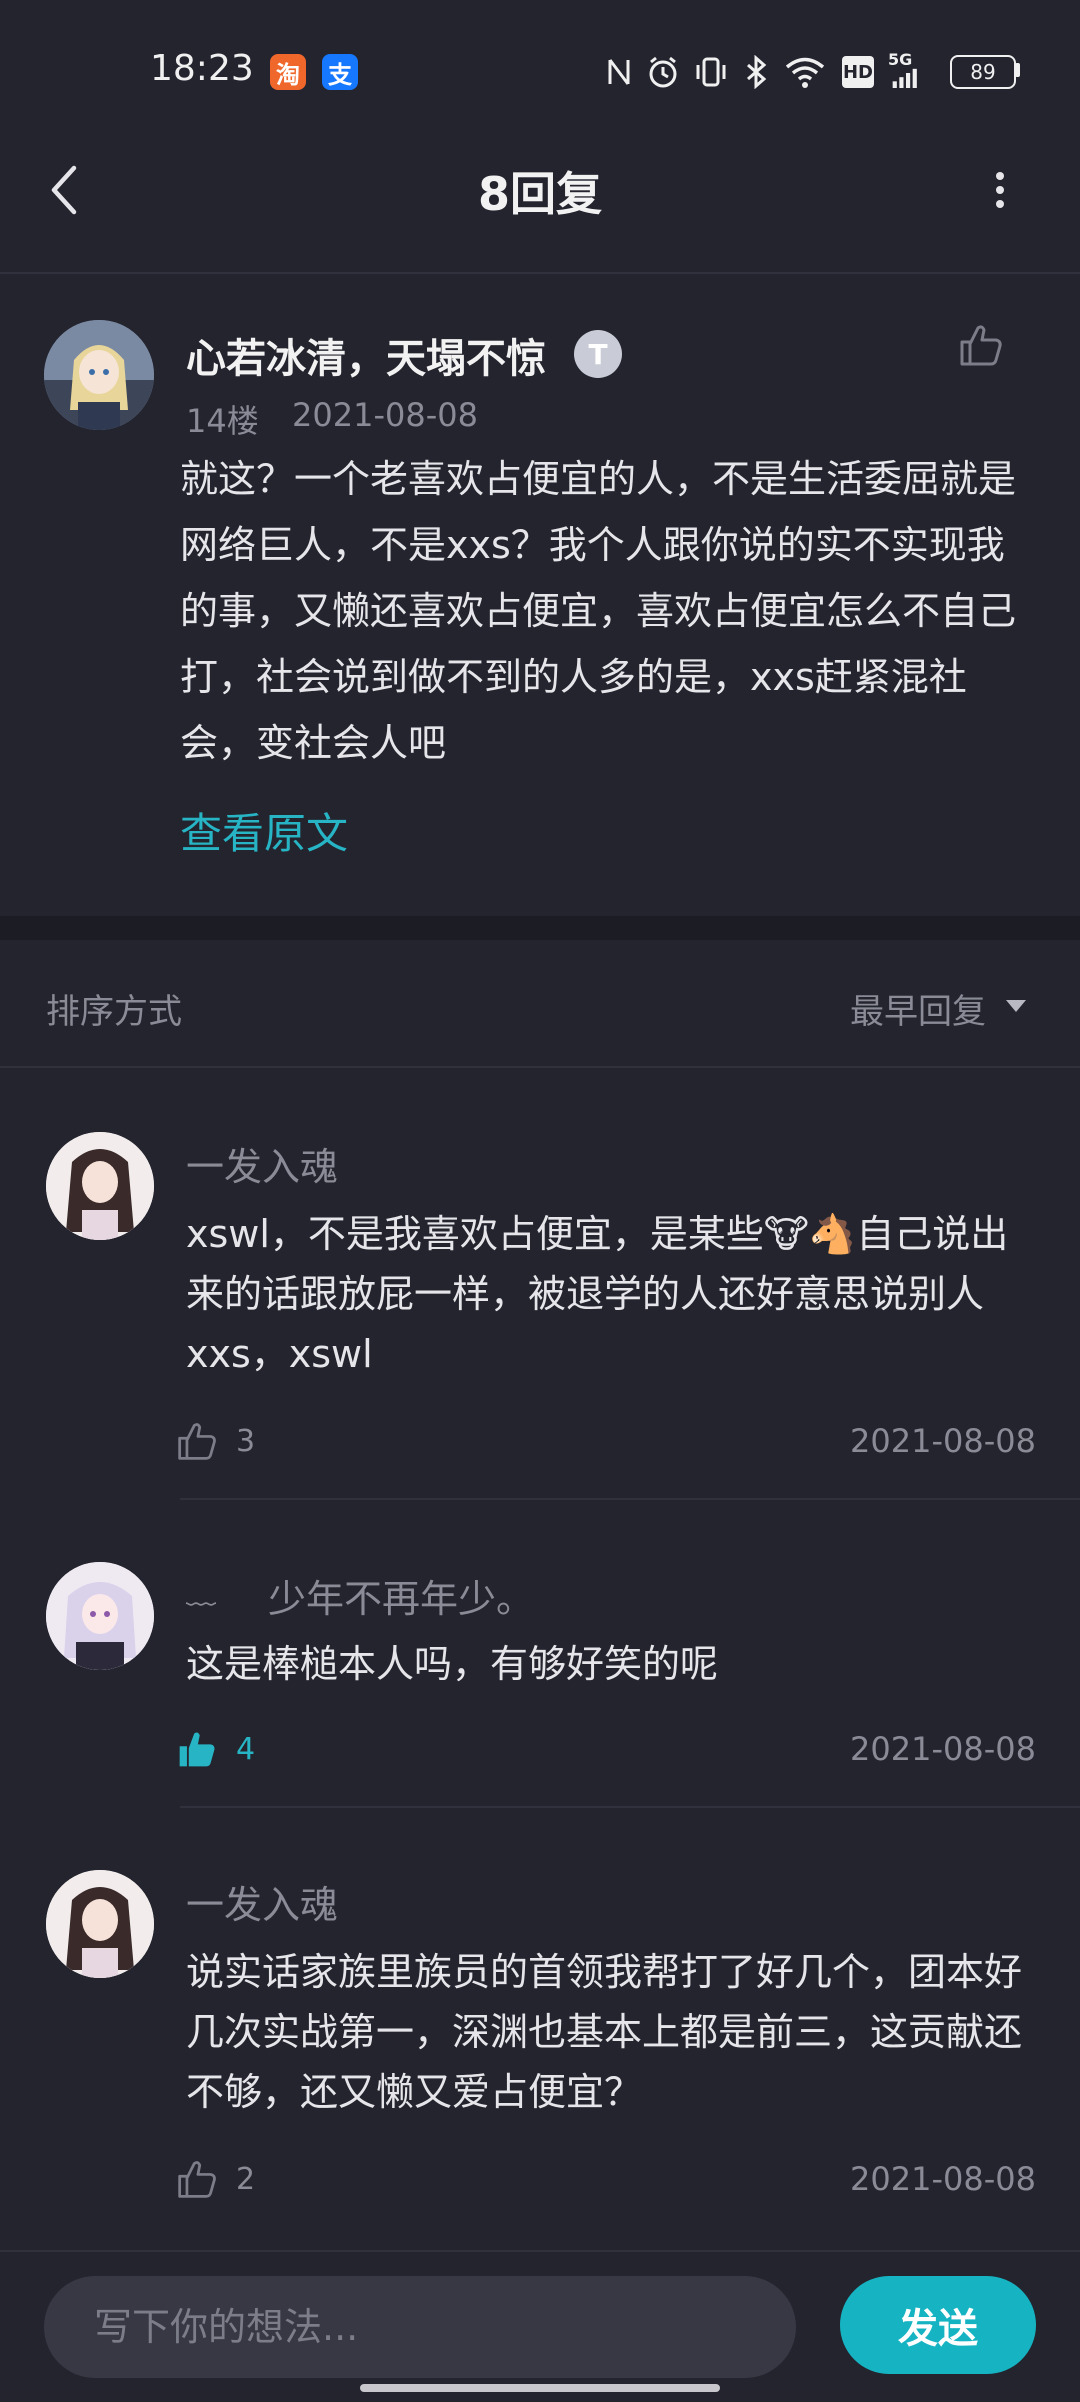 The image size is (1080, 2402). I want to click on sort-divider, so click(540, 1067).